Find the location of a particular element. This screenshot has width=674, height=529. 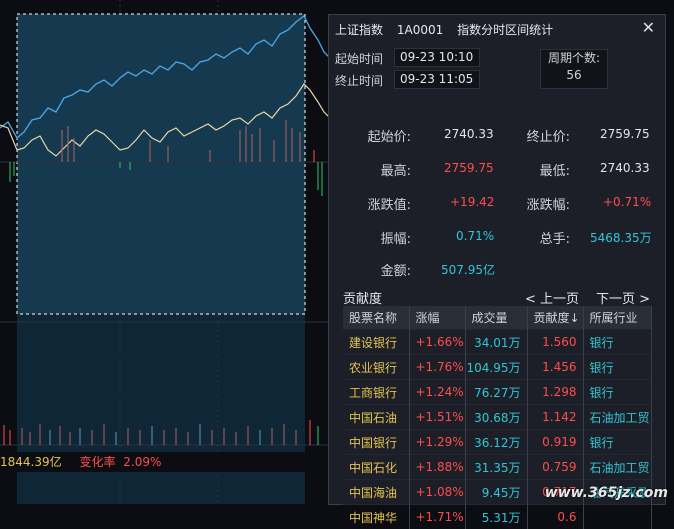

period-count-value: 56 is located at coordinates (574, 75).